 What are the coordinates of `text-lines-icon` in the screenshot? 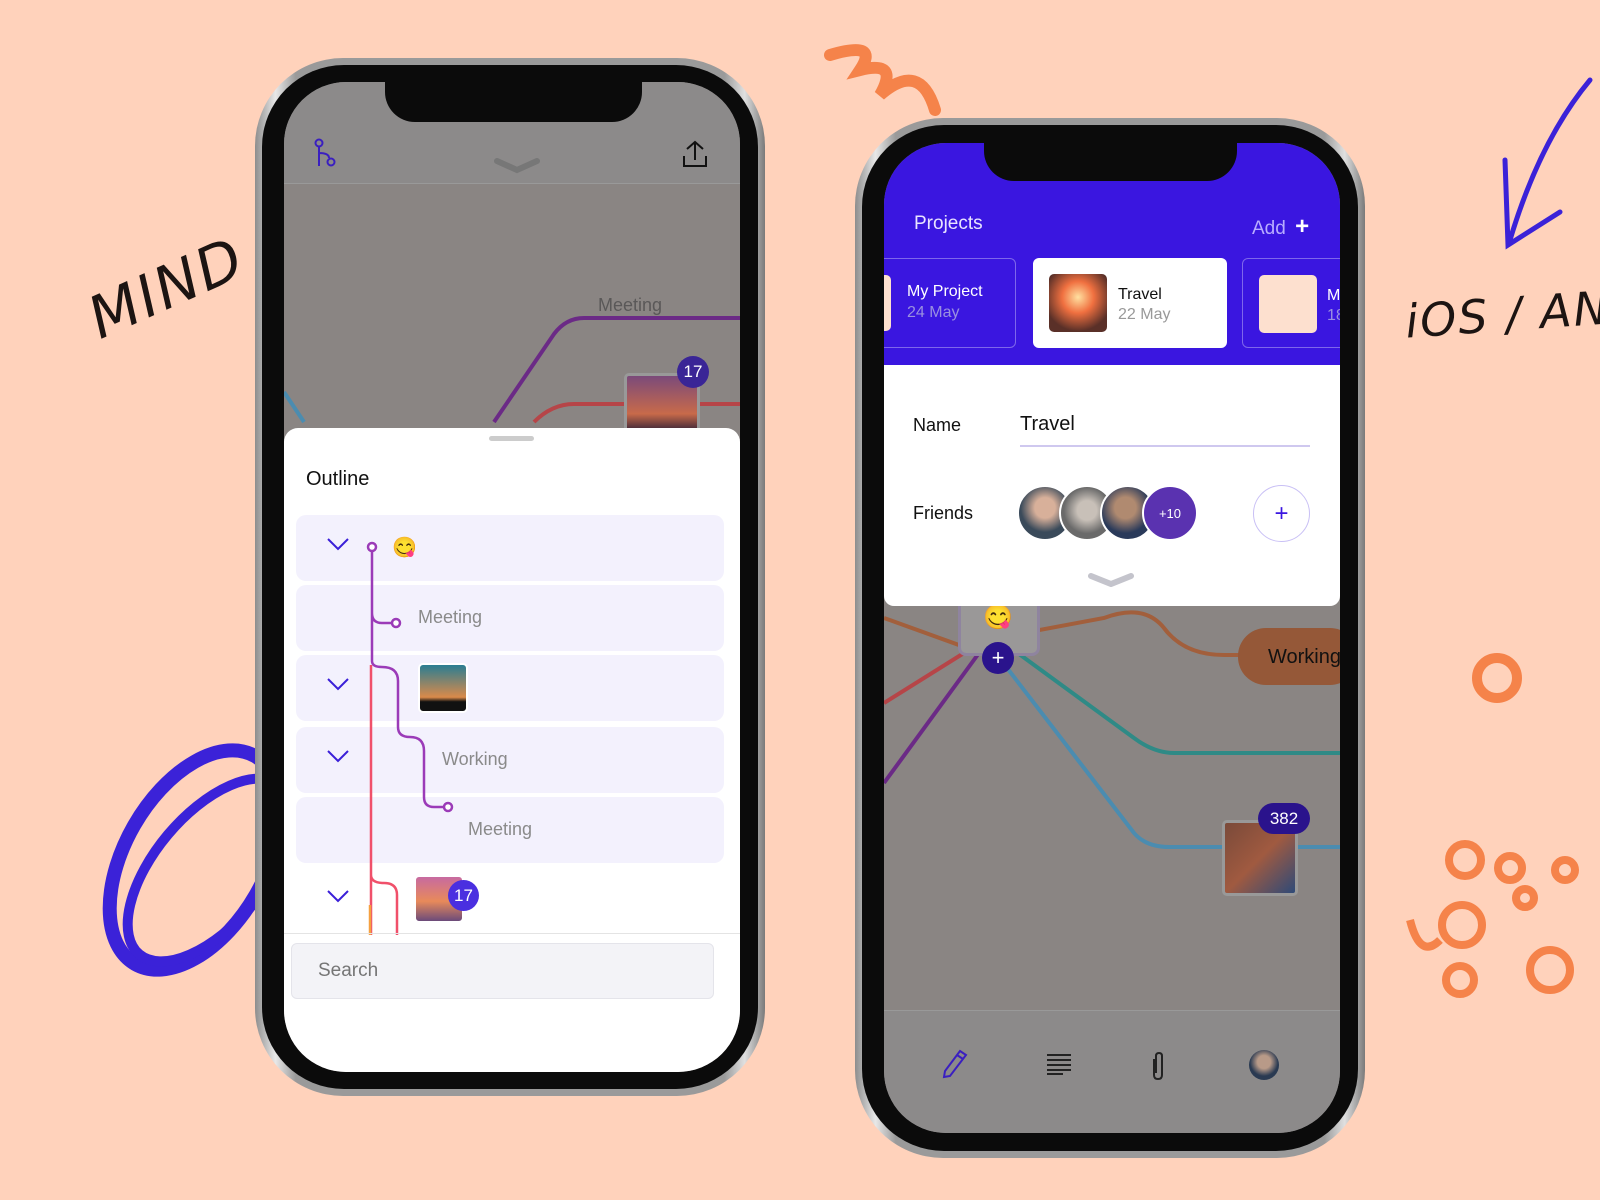 It's located at (1059, 1066).